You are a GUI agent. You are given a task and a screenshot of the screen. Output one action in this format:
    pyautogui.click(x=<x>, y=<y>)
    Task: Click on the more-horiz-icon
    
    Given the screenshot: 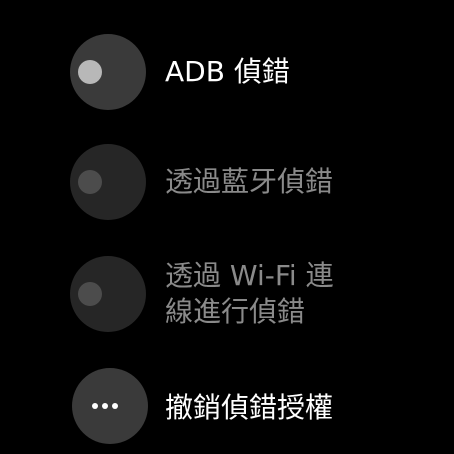 What is the action you would take?
    pyautogui.click(x=110, y=406)
    